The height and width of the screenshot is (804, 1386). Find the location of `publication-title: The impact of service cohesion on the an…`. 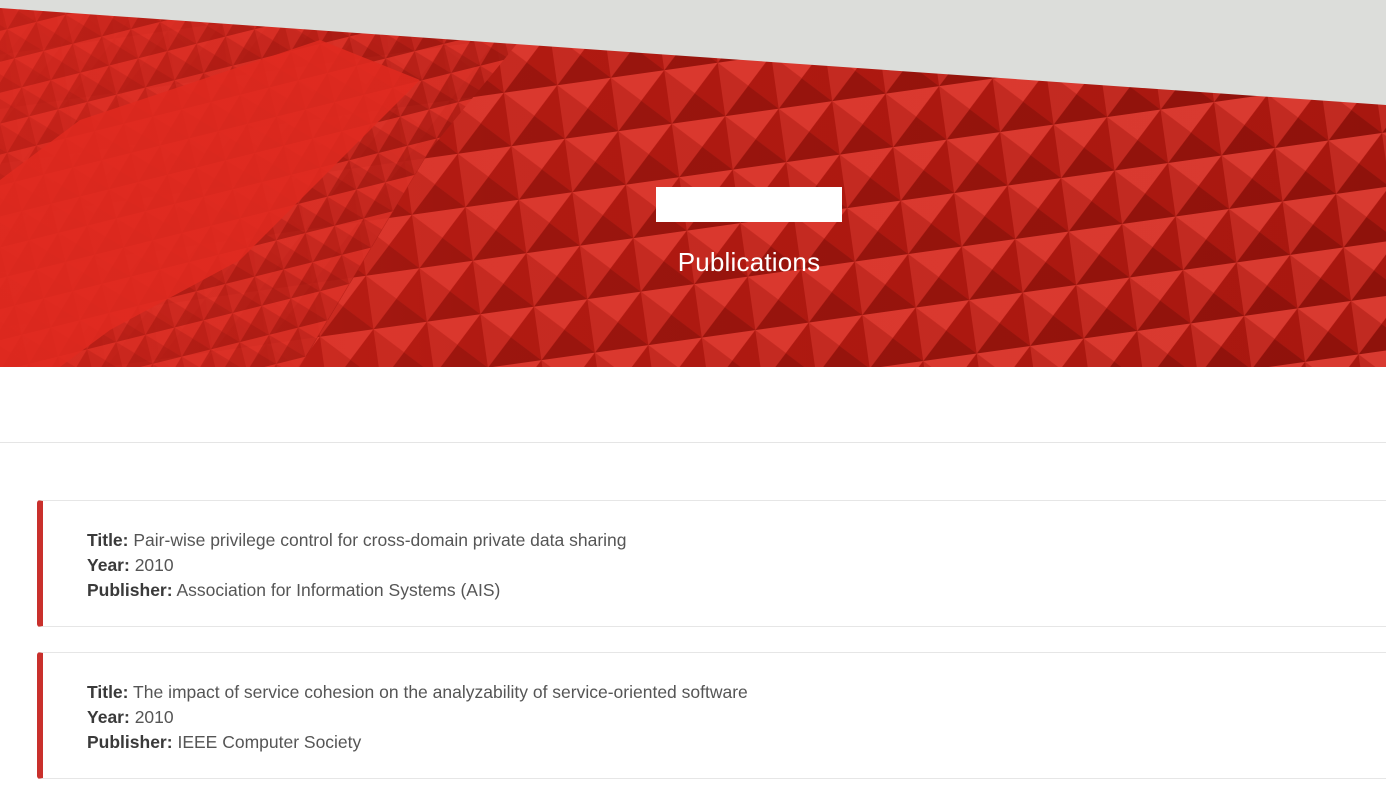

publication-title: The impact of service cohesion on the an… is located at coordinates (440, 692).